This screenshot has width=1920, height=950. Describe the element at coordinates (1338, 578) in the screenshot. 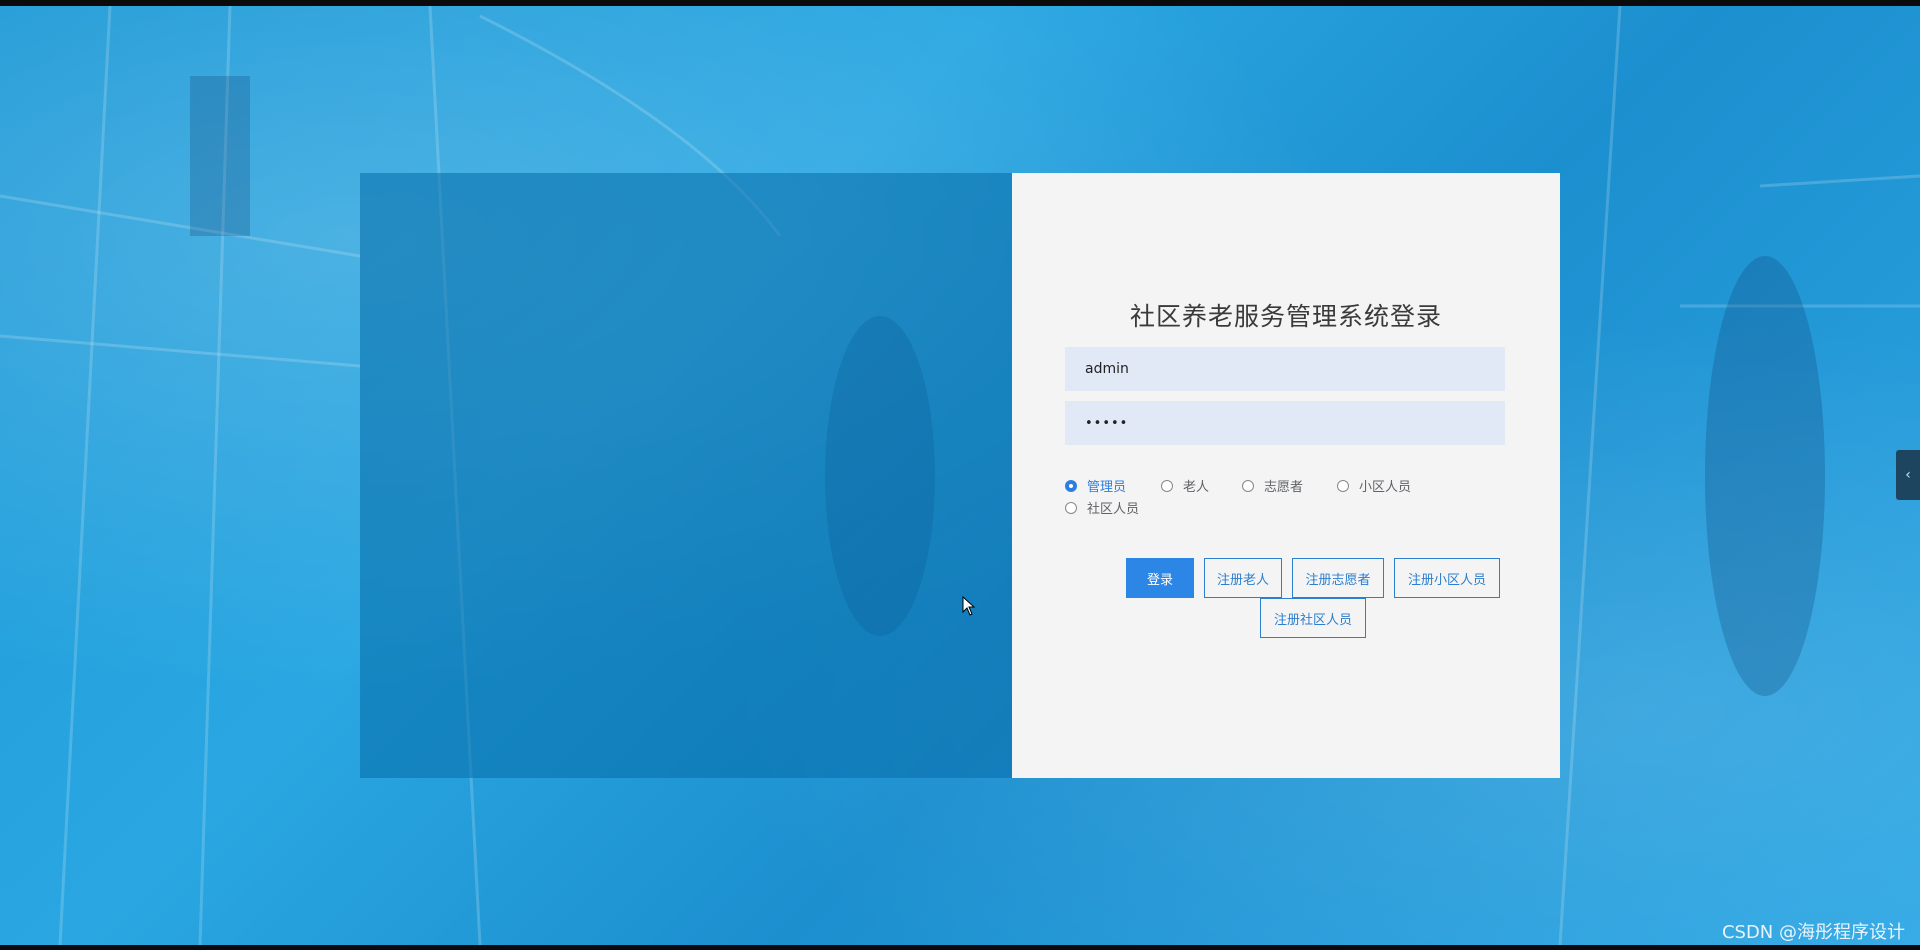

I see `register-volunteer-button: 注册志愿者` at that location.